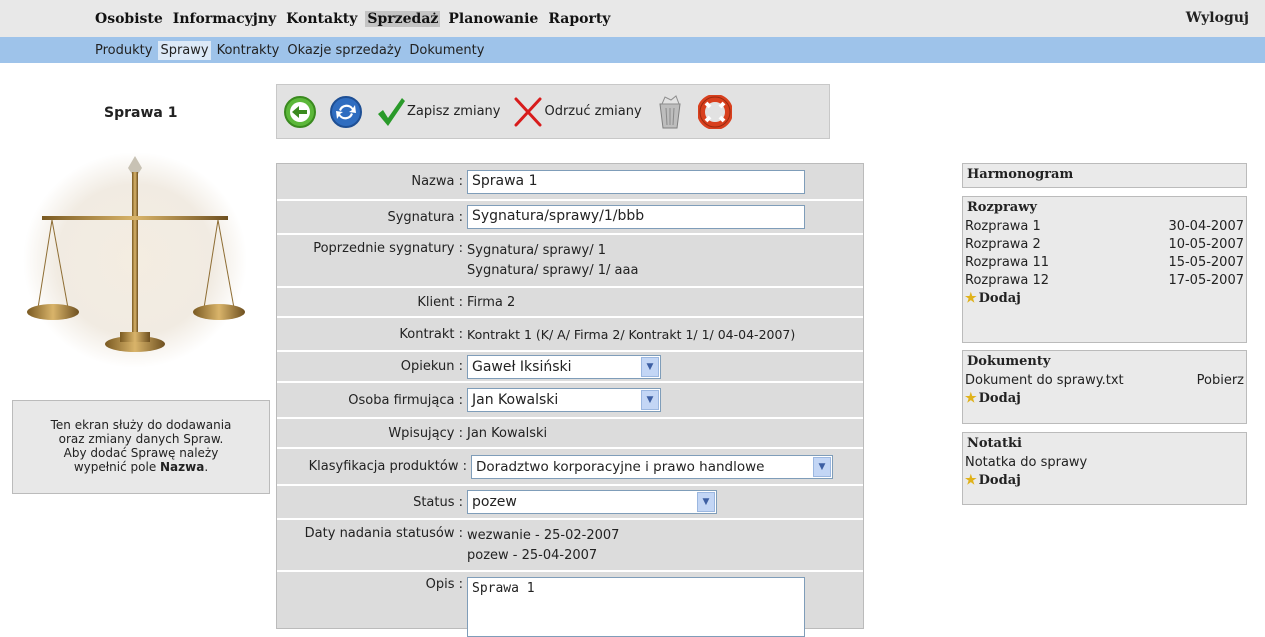  Describe the element at coordinates (579, 19) in the screenshot. I see `menu-raporty: Raporty` at that location.